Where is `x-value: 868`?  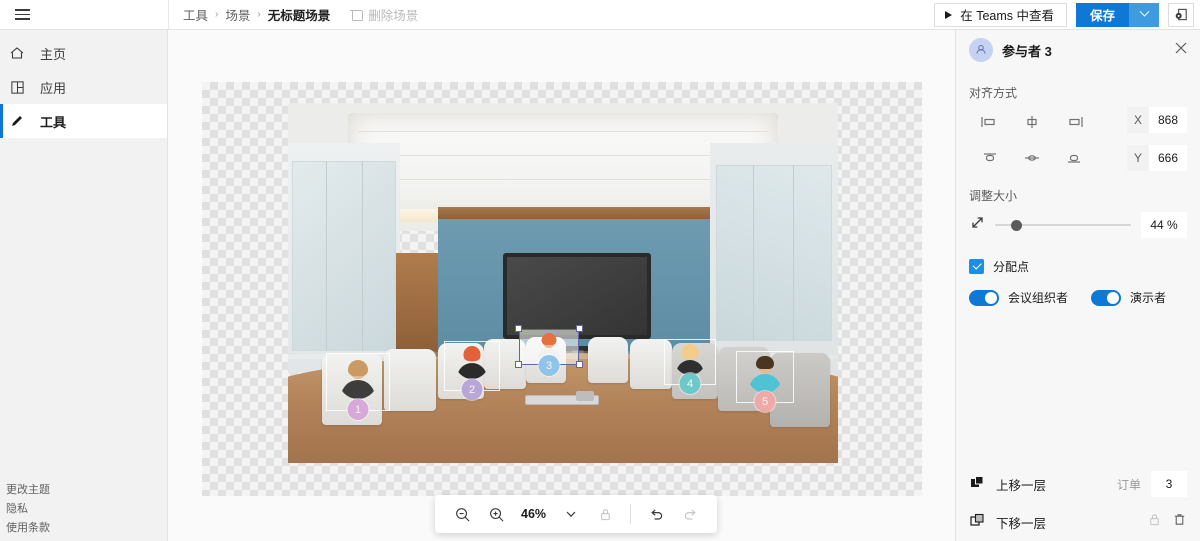
x-value: 868 is located at coordinates (1168, 120).